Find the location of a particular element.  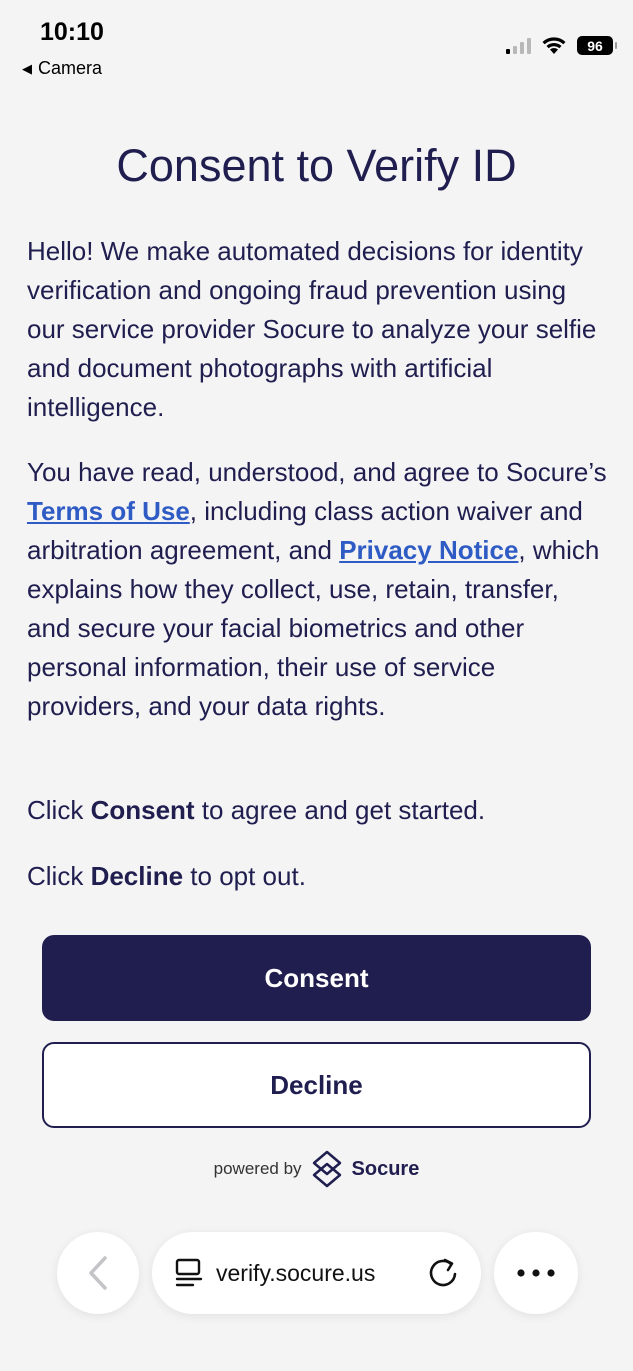

consent-button: Consent is located at coordinates (316, 978).